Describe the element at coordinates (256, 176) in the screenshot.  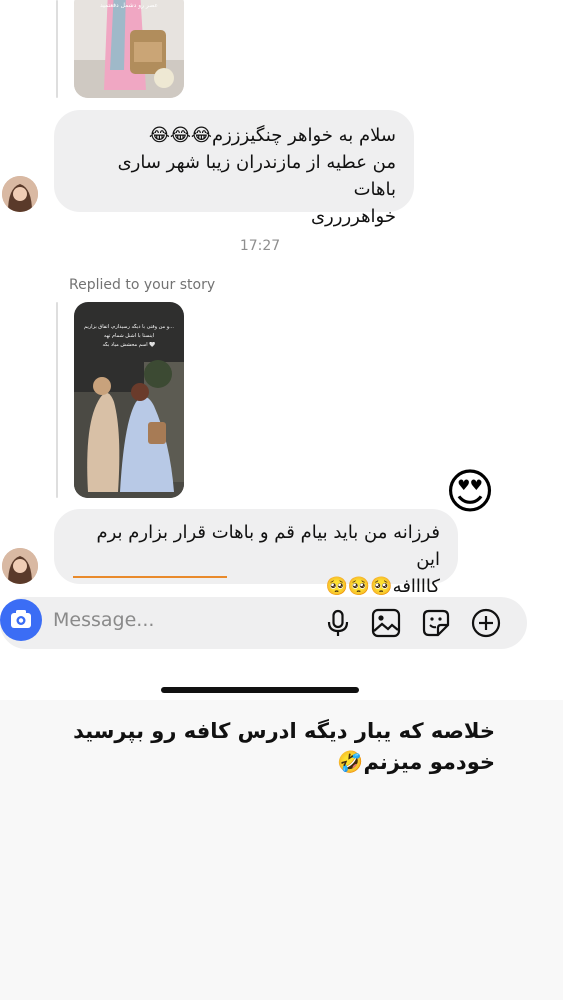
I see `message-1-line-2: من عطیه از مازندران زیبا شهر ساری باهات` at that location.